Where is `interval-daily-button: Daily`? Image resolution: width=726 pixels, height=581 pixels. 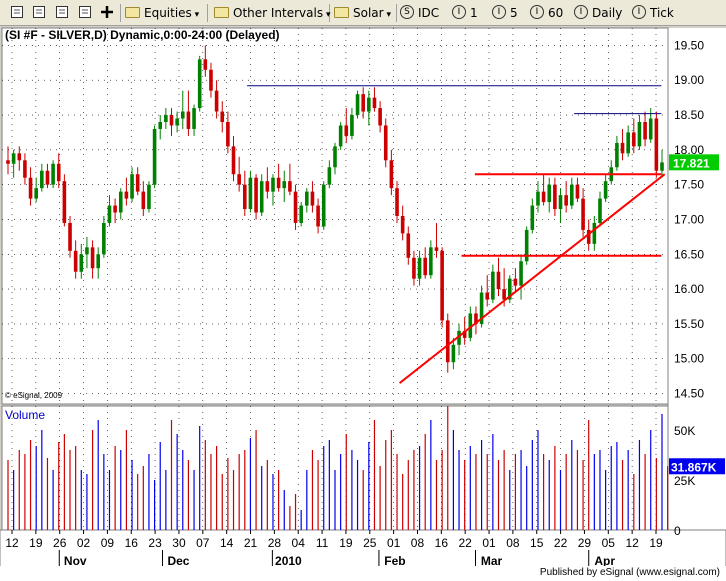
interval-daily-button: Daily is located at coordinates (607, 13).